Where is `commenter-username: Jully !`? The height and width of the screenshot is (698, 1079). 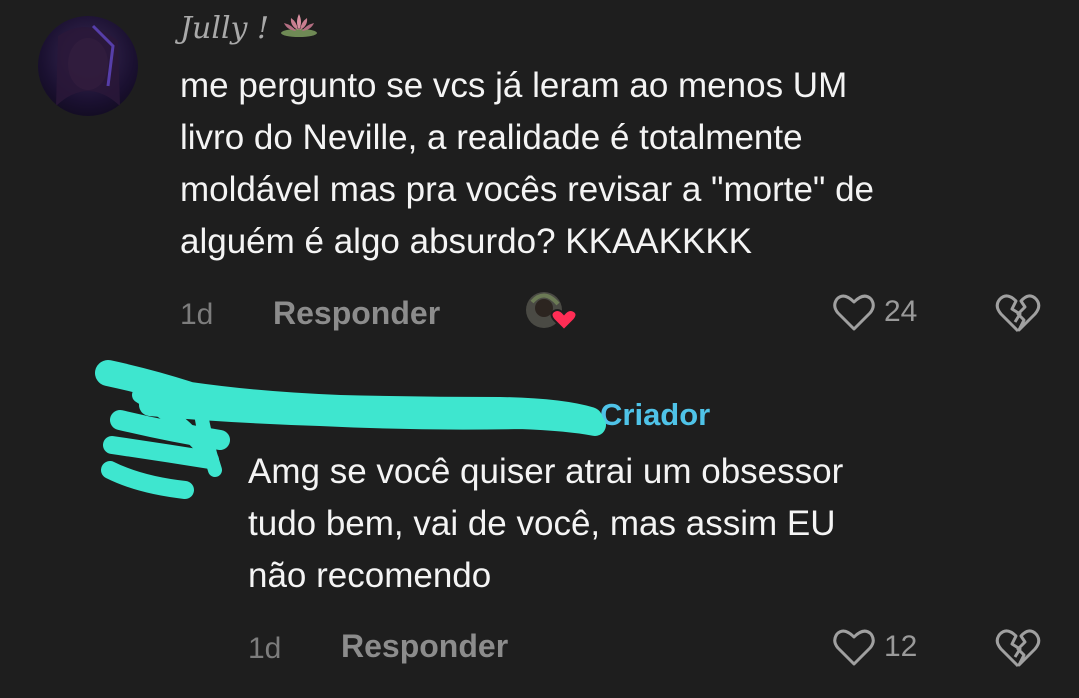
commenter-username: Jully ! is located at coordinates (249, 28).